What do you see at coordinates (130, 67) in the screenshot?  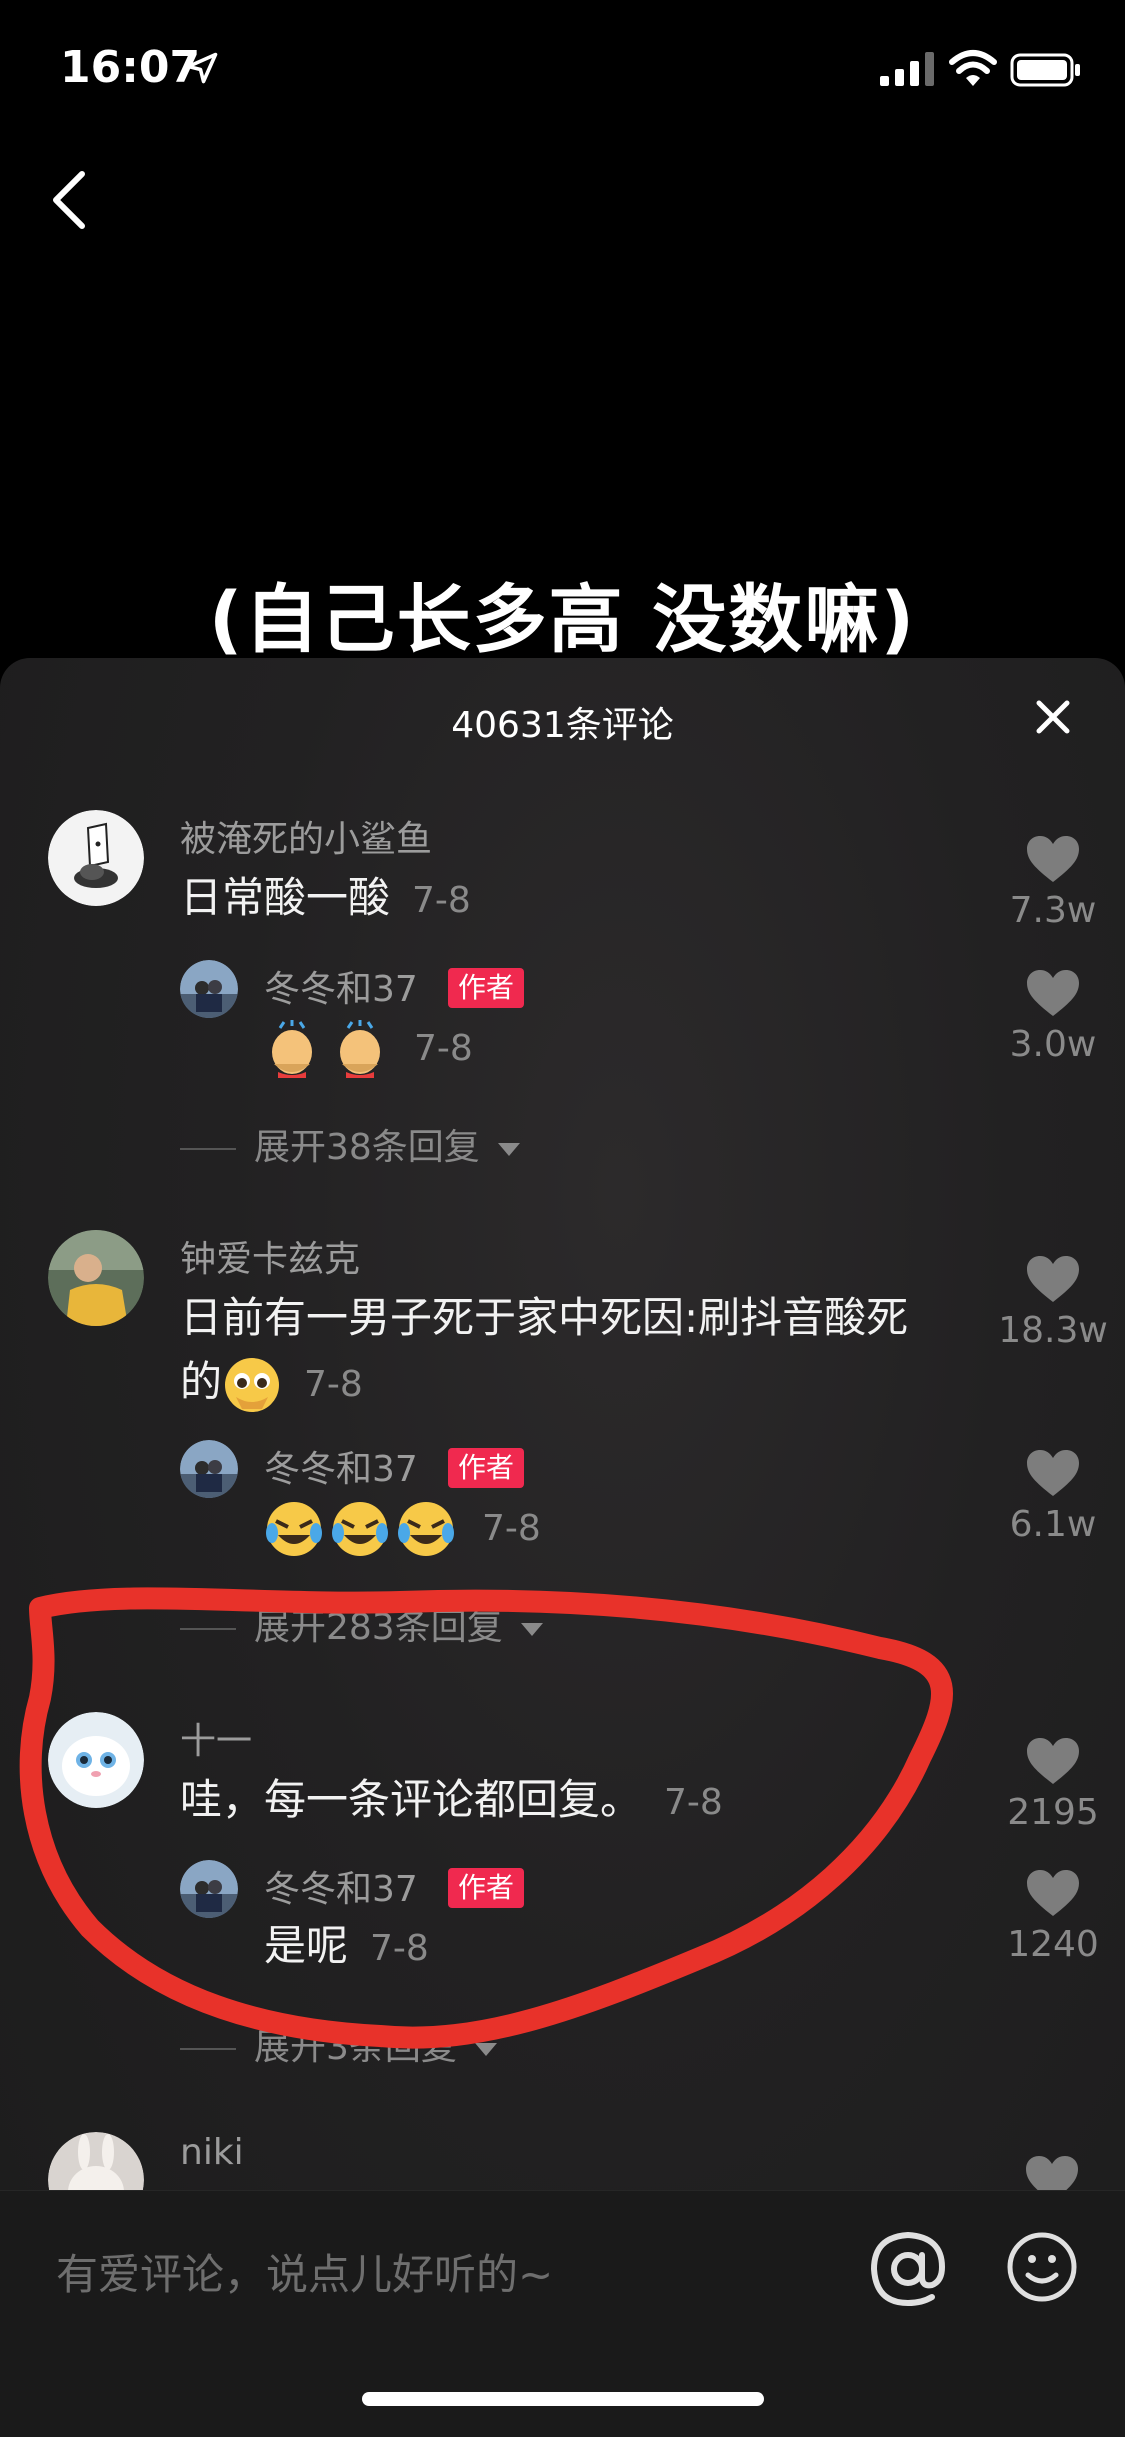 I see `status-time: 16:07` at bounding box center [130, 67].